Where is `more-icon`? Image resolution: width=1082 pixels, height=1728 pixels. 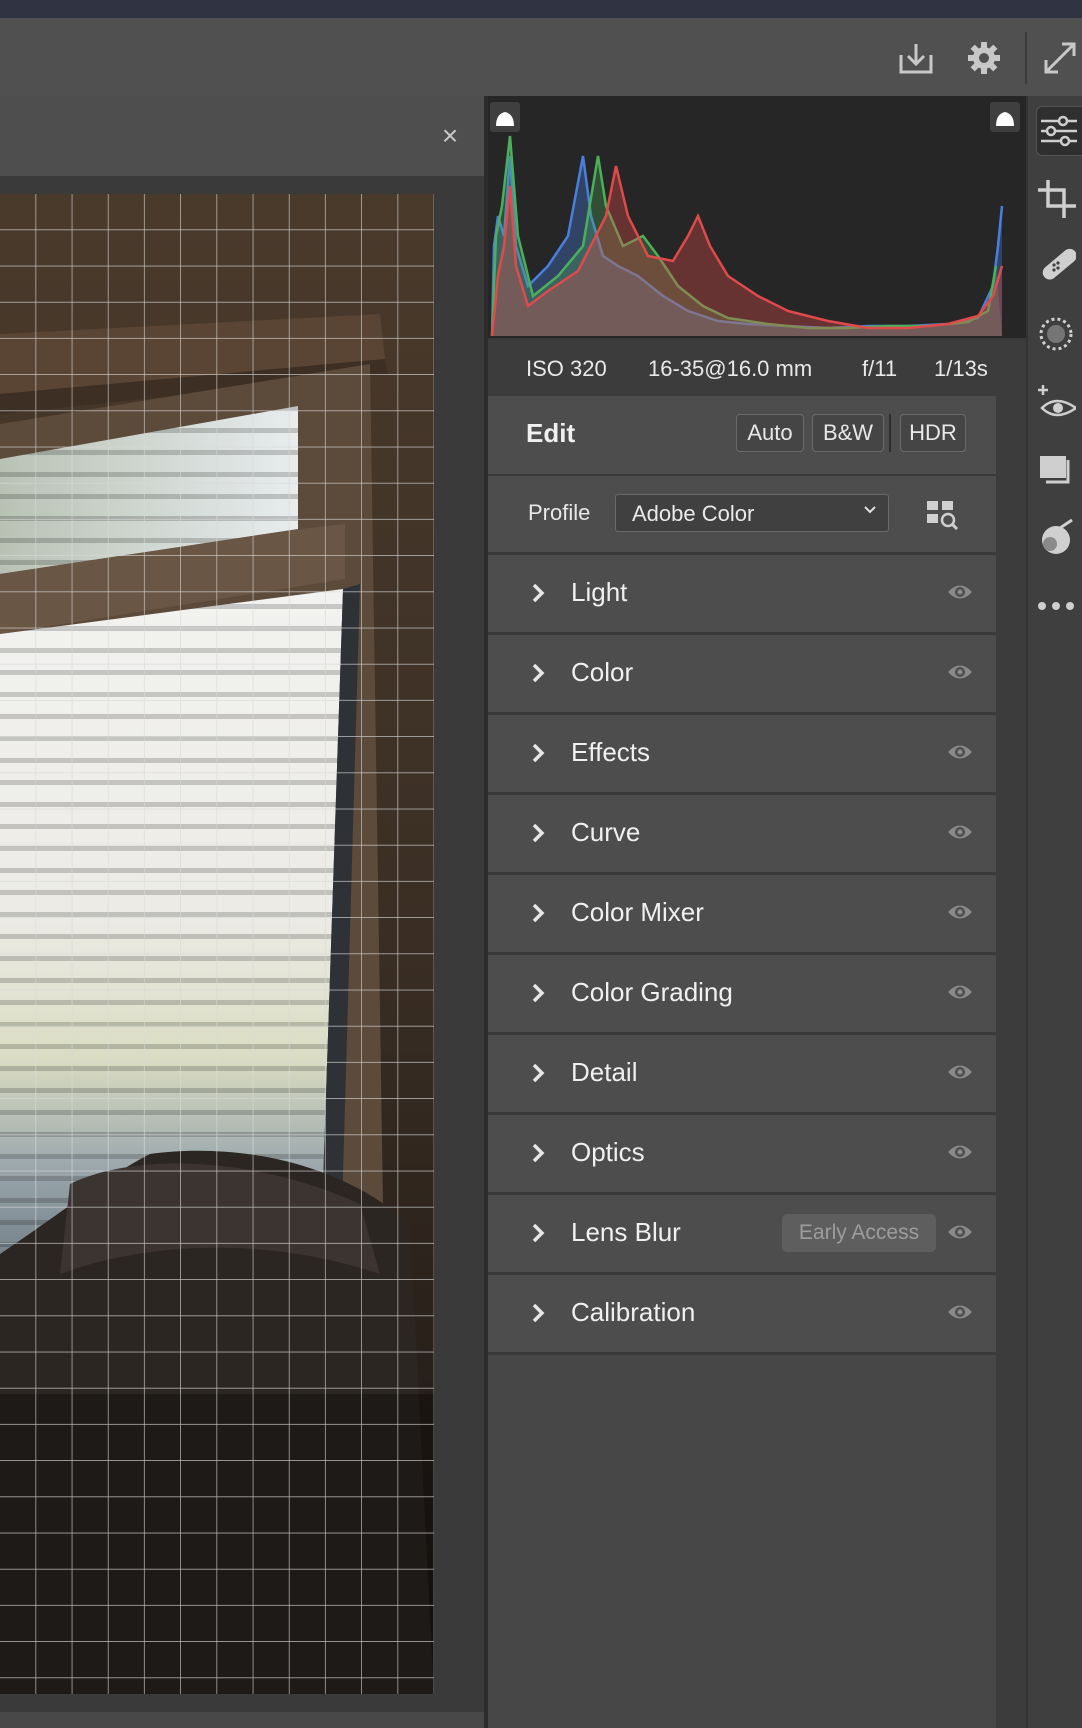
more-icon is located at coordinates (1059, 606).